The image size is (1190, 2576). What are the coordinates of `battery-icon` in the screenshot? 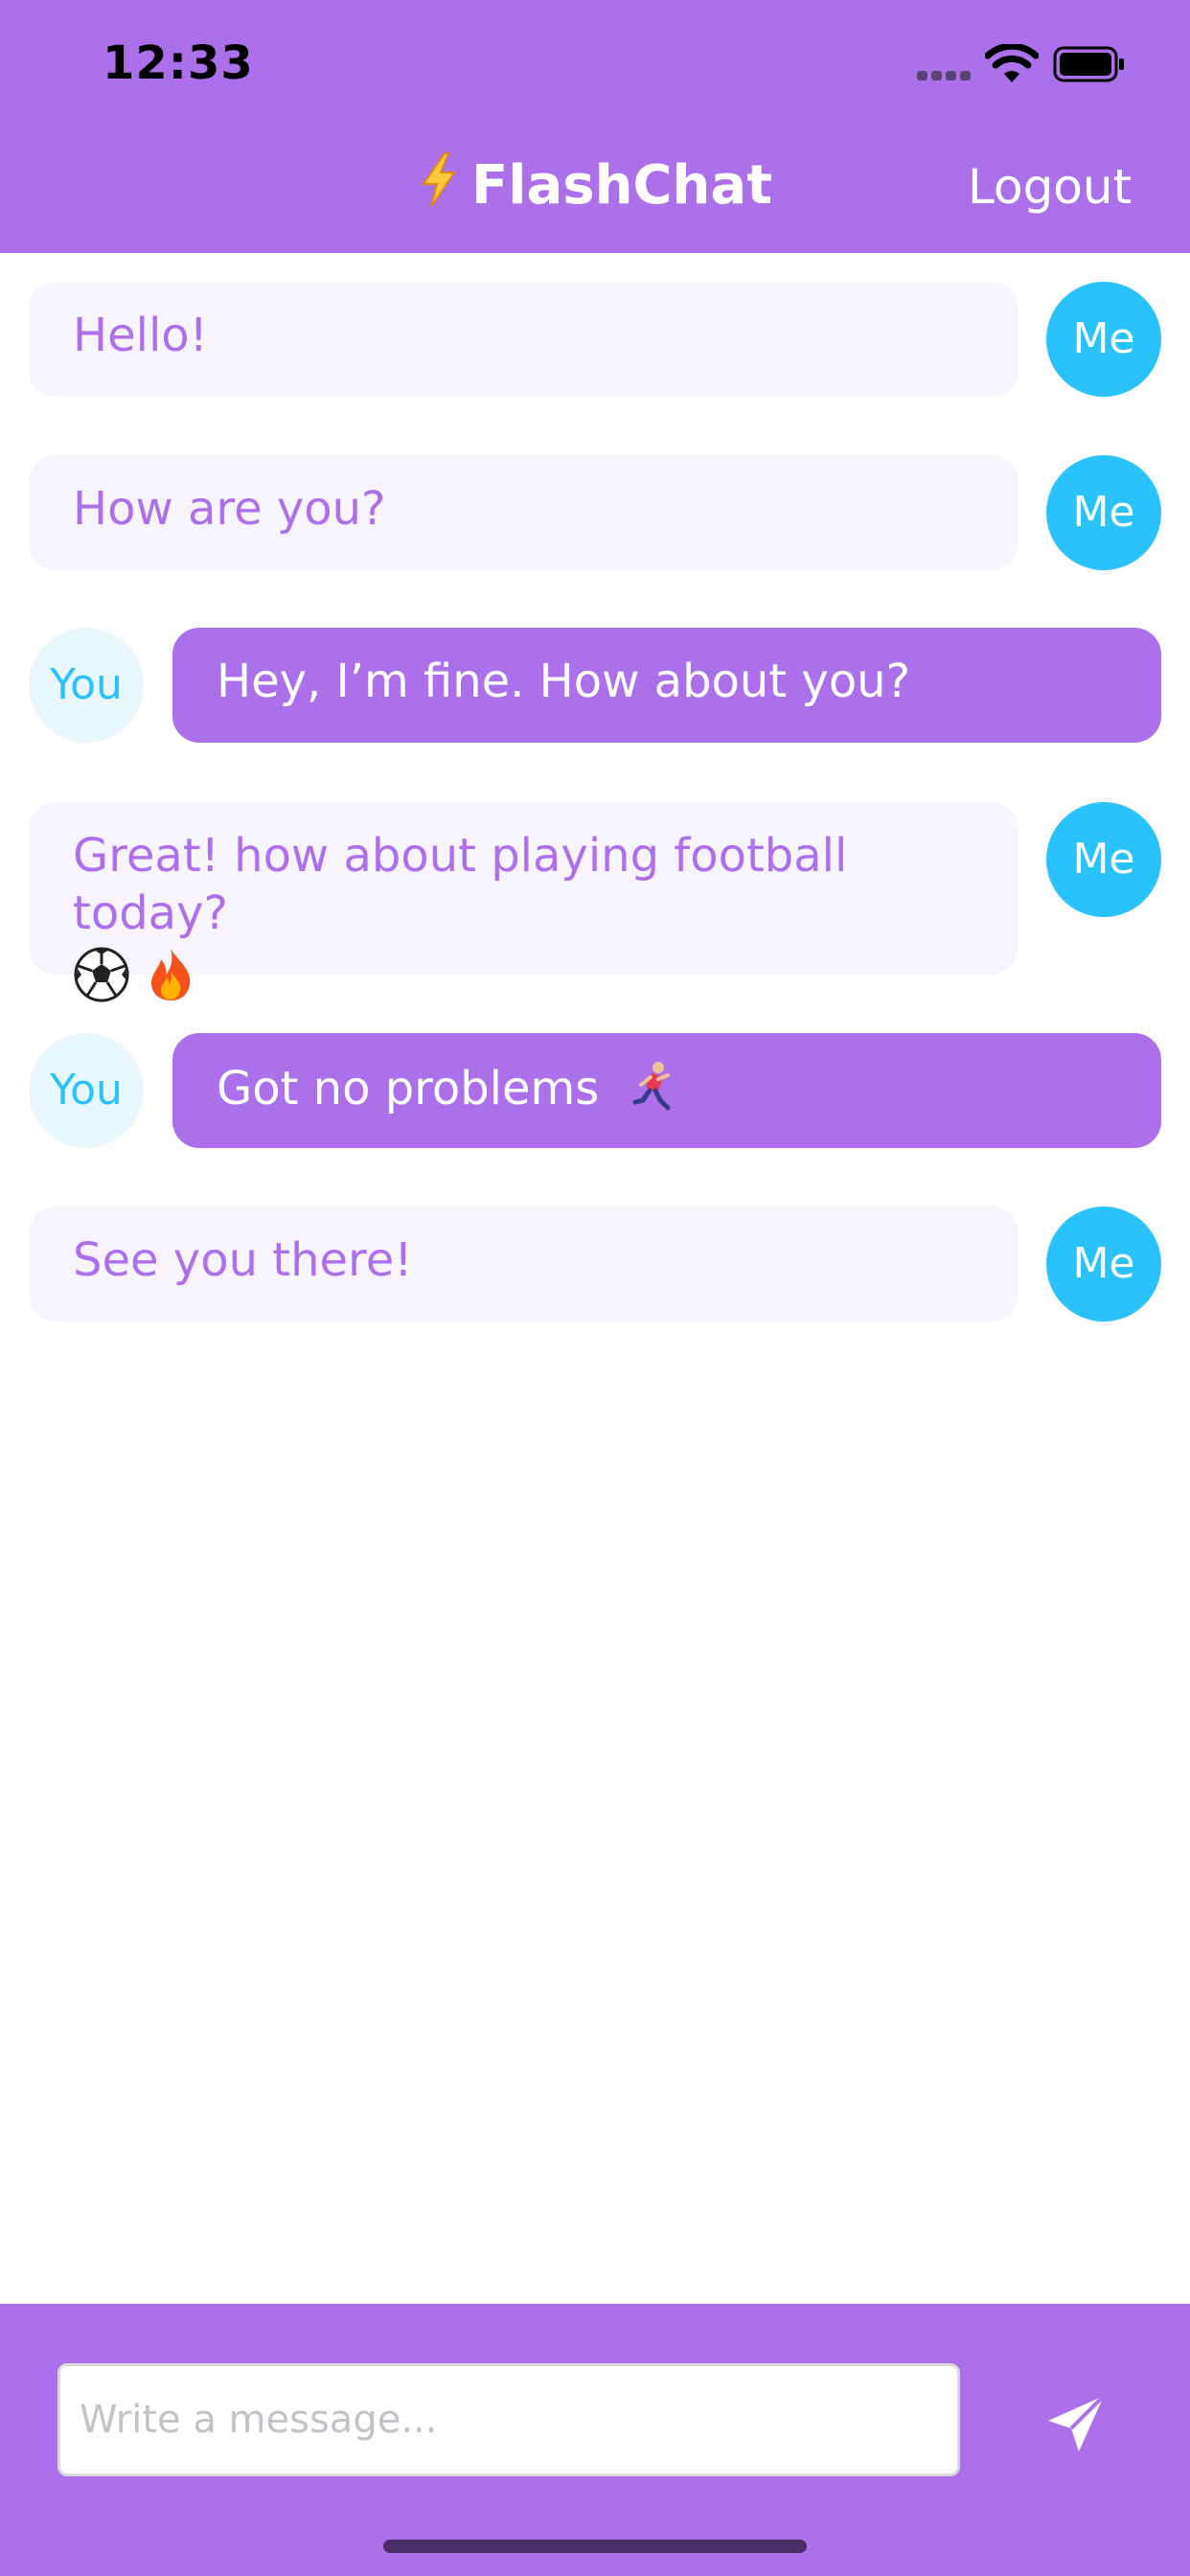 It's located at (1089, 64).